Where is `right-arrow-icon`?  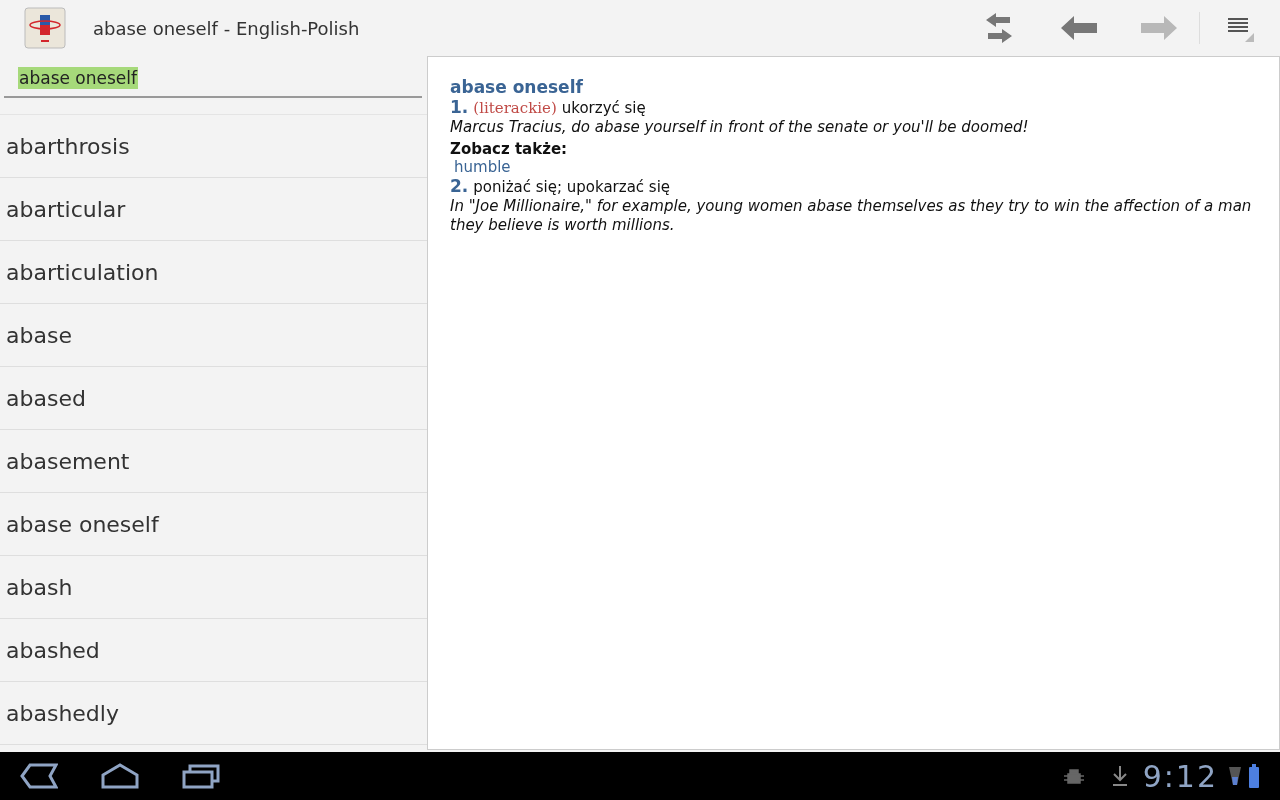
right-arrow-icon is located at coordinates (1159, 28).